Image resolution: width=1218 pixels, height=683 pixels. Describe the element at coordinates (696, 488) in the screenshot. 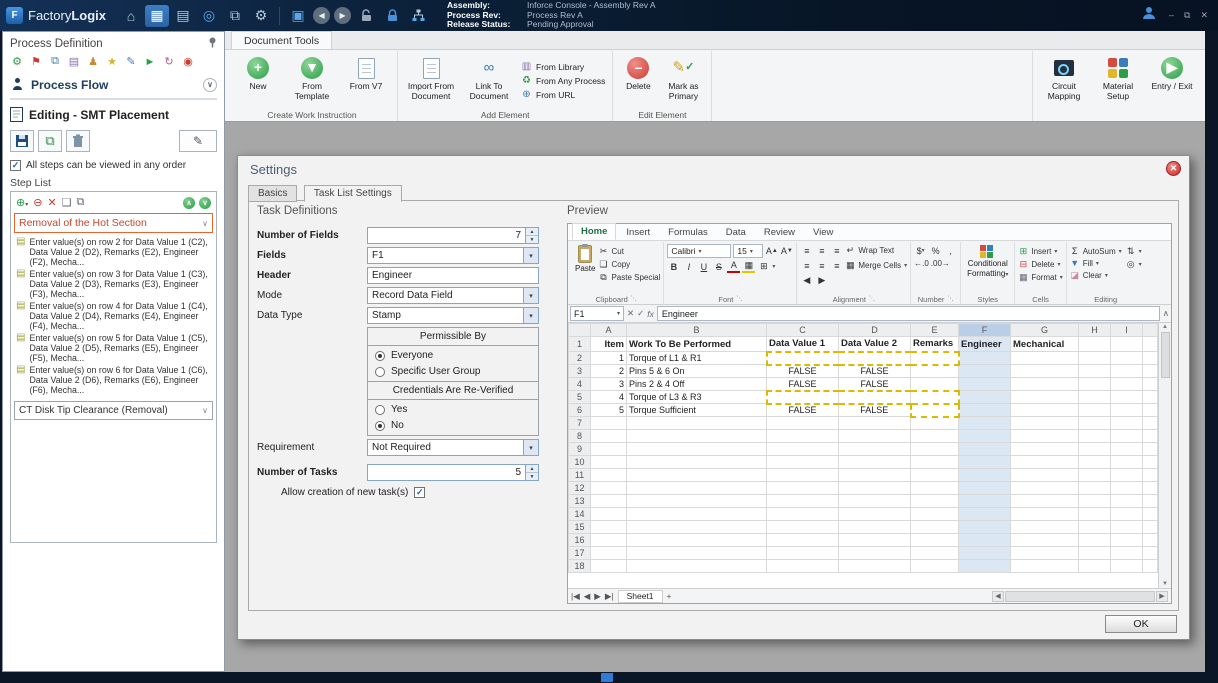

I see `cell-B12` at that location.